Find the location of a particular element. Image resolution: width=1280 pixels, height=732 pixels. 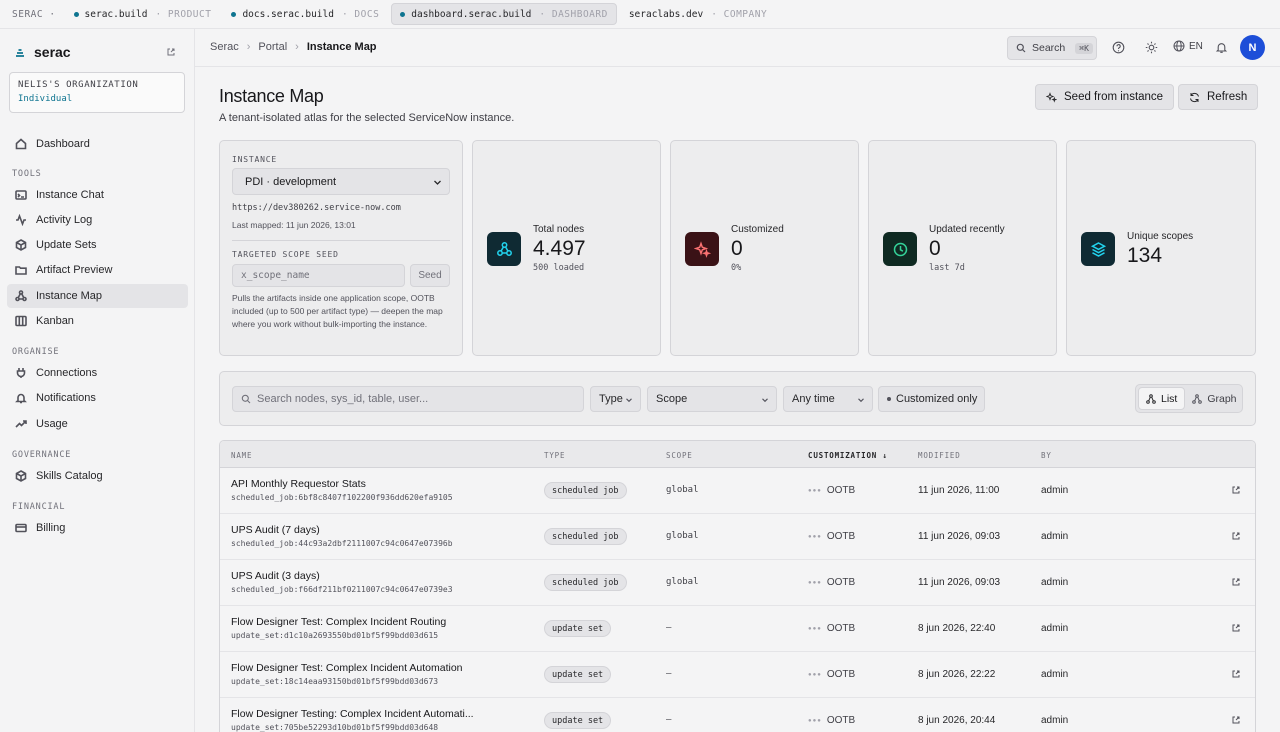

scope-seed-input: x_scope_name is located at coordinates (318, 275).